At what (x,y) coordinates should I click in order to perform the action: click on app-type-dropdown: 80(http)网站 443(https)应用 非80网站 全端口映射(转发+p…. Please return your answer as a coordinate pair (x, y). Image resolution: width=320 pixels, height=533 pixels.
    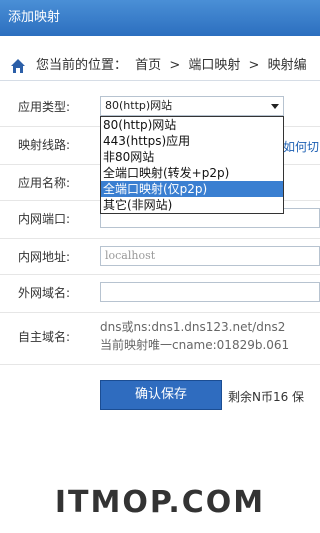
    Looking at the image, I should click on (192, 165).